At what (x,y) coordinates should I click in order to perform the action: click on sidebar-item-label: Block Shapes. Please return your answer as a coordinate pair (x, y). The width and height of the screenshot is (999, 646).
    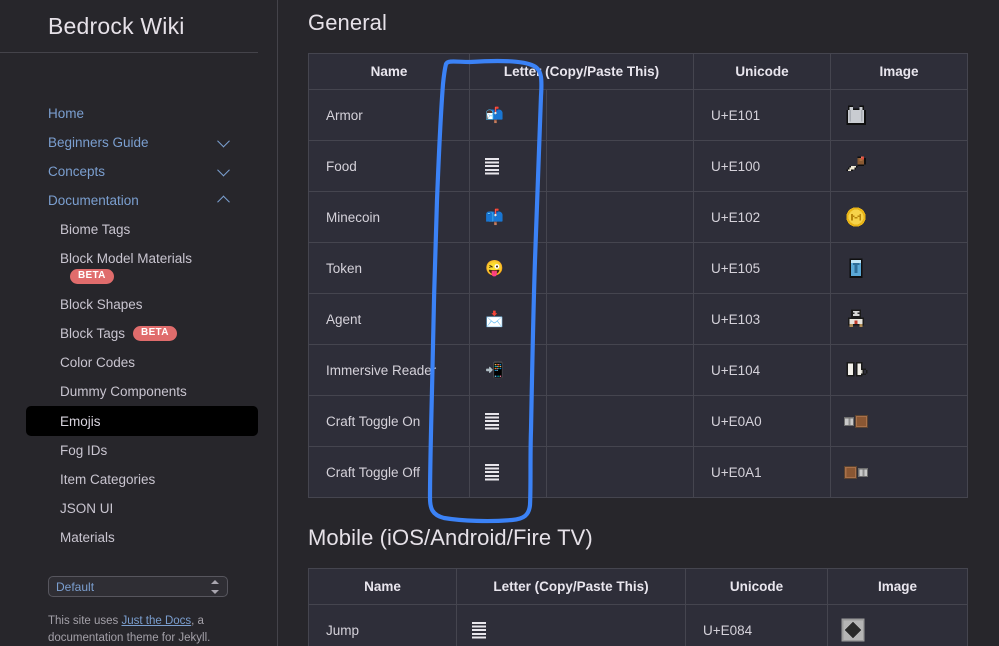
    Looking at the image, I should click on (101, 304).